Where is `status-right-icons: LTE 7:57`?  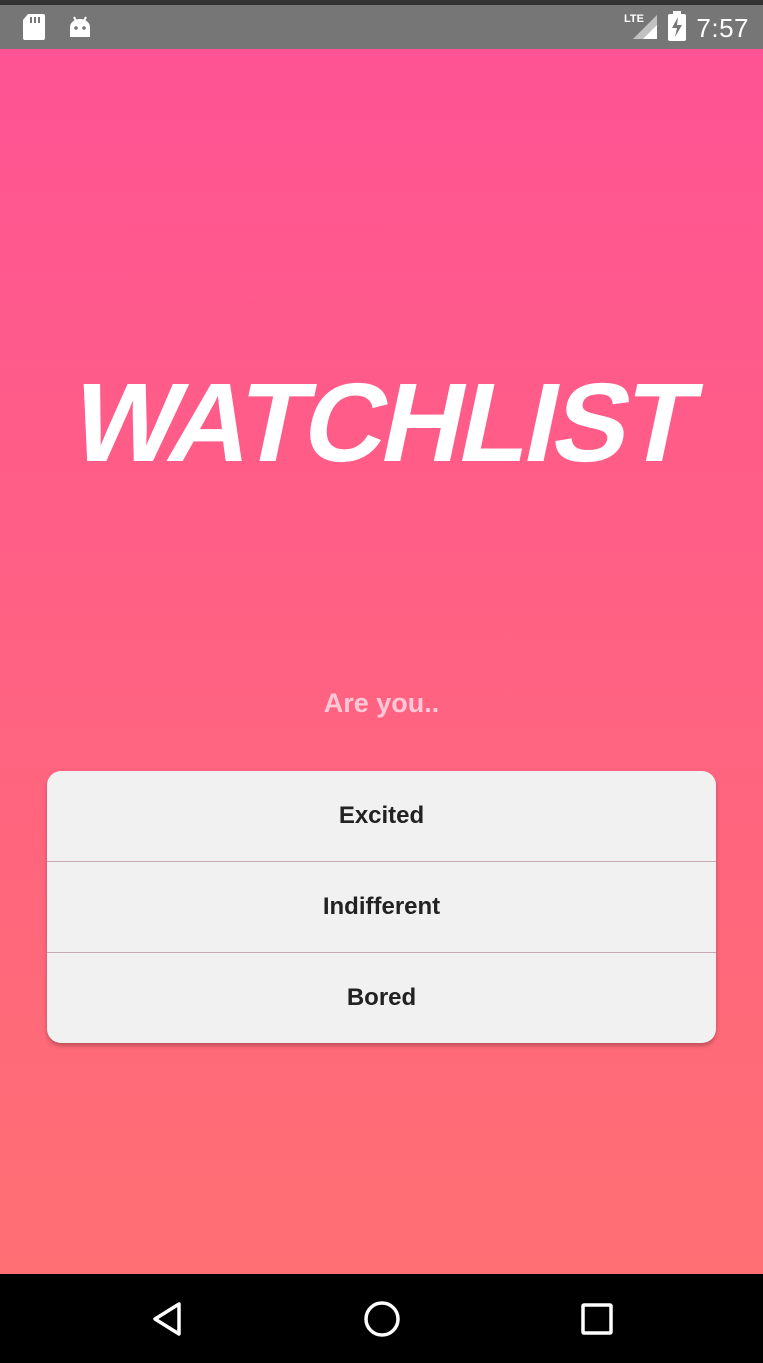
status-right-icons: LTE 7:57 is located at coordinates (686, 28).